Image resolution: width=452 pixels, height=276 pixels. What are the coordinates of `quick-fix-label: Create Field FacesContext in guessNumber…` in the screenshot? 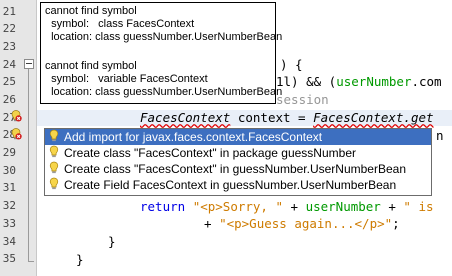 It's located at (230, 185).